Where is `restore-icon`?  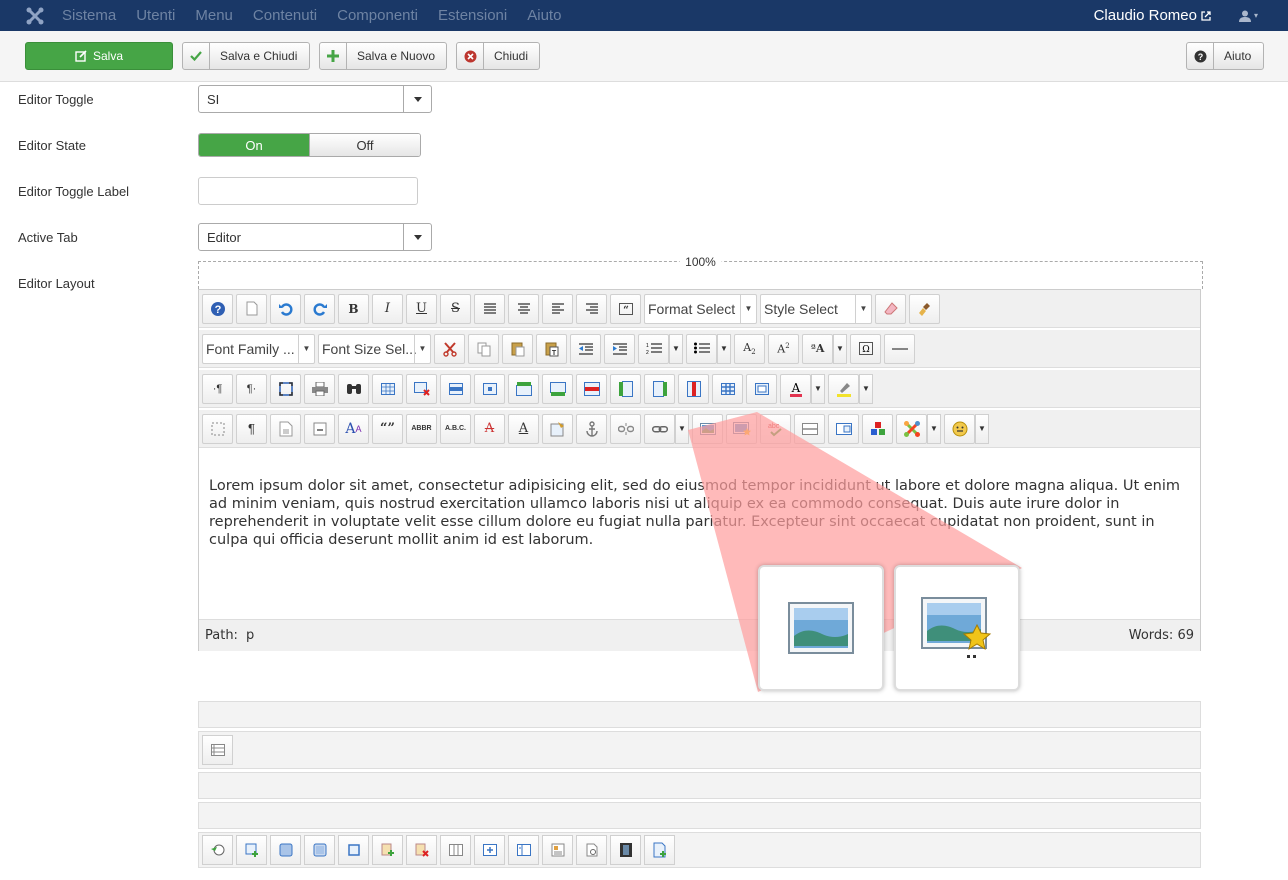 restore-icon is located at coordinates (217, 850).